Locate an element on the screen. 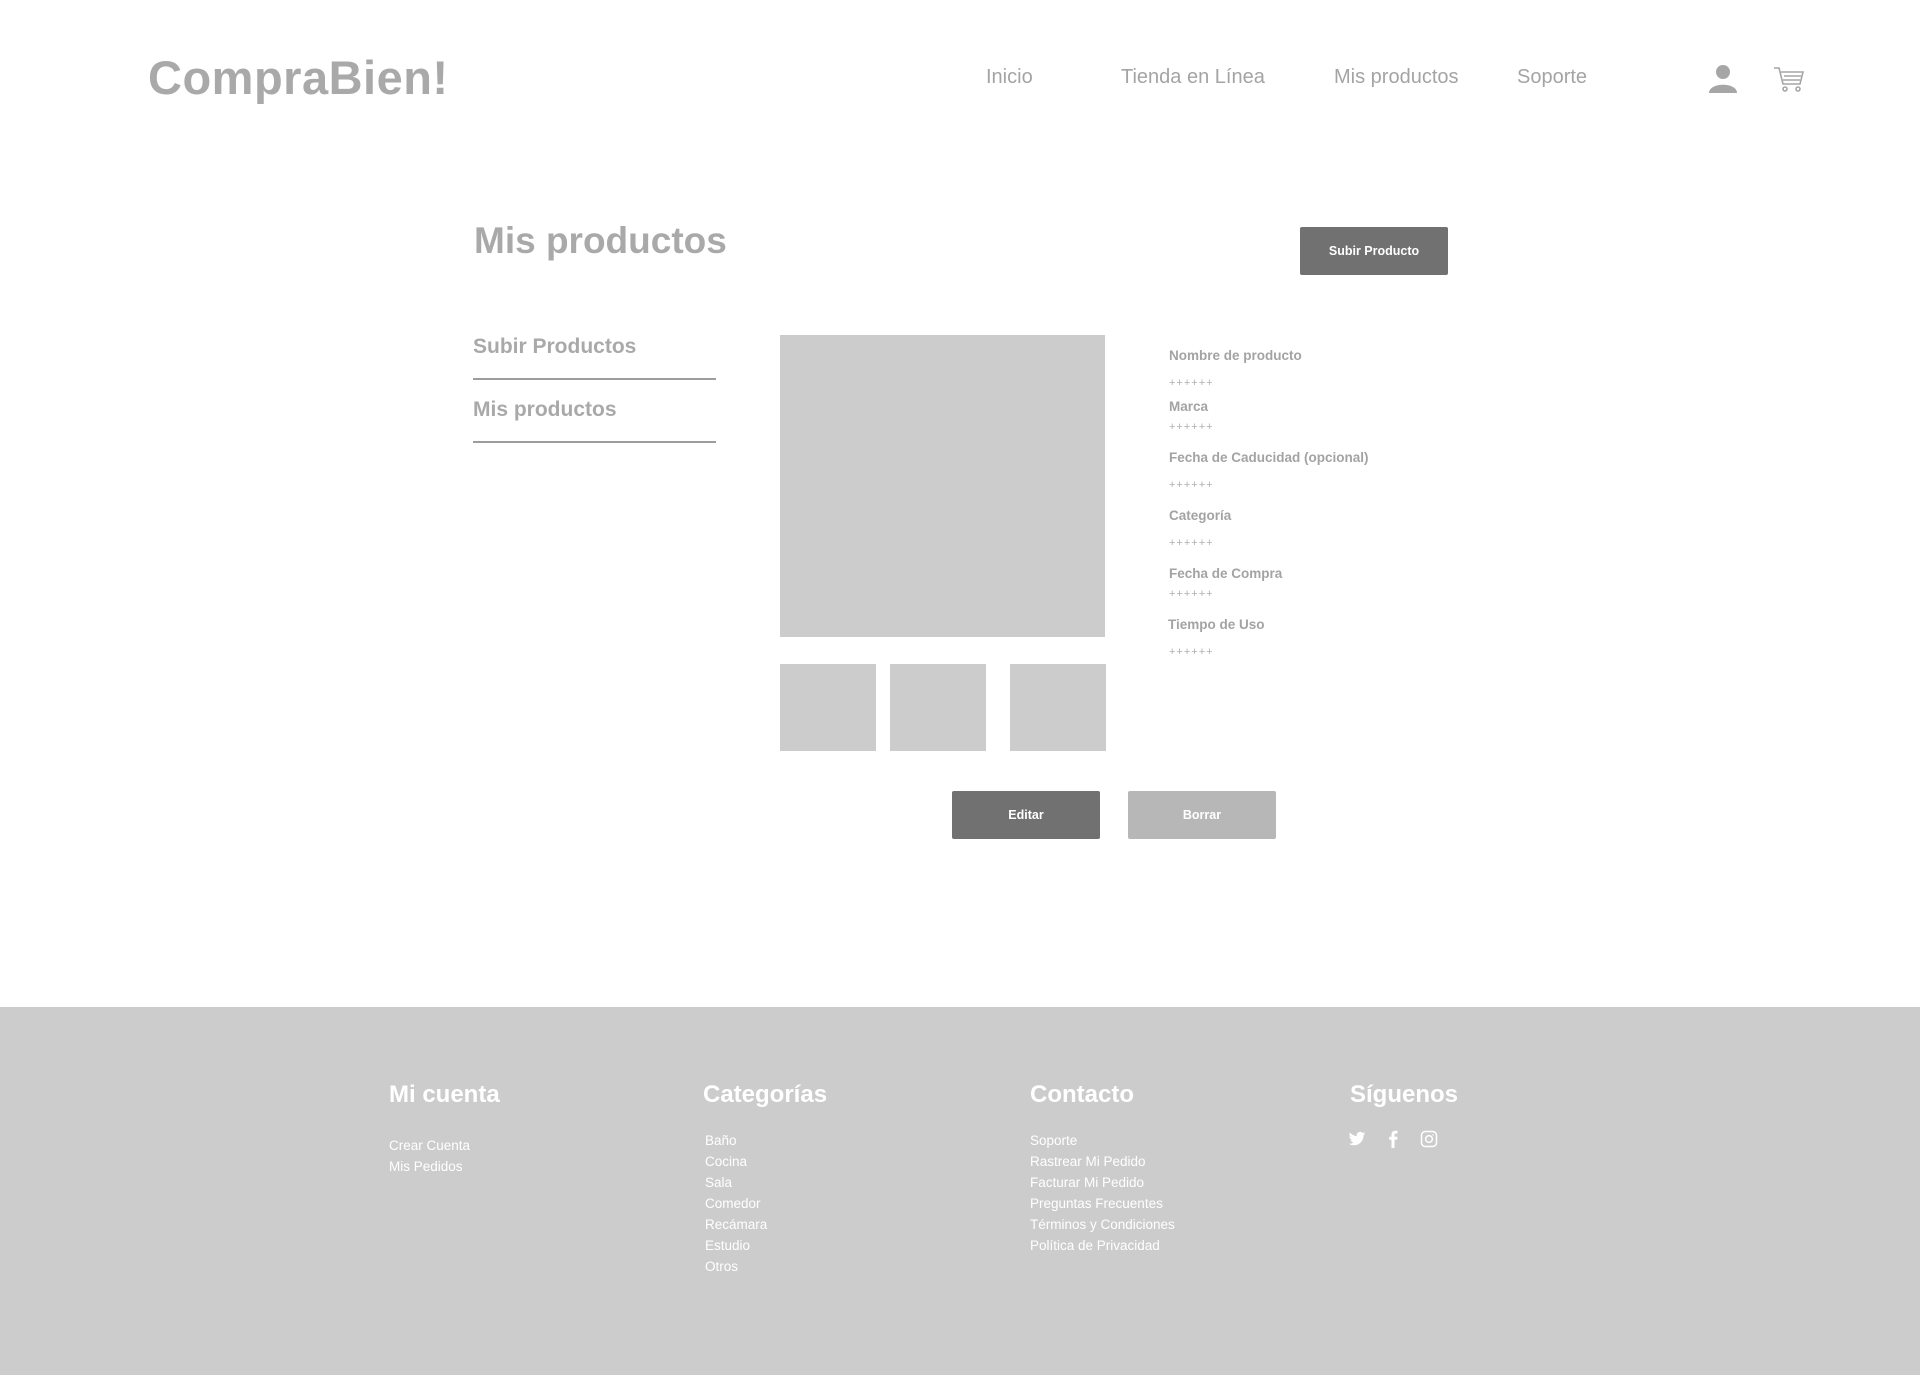 The width and height of the screenshot is (1920, 1375). footer-link-estudio: Estudio is located at coordinates (727, 1245).